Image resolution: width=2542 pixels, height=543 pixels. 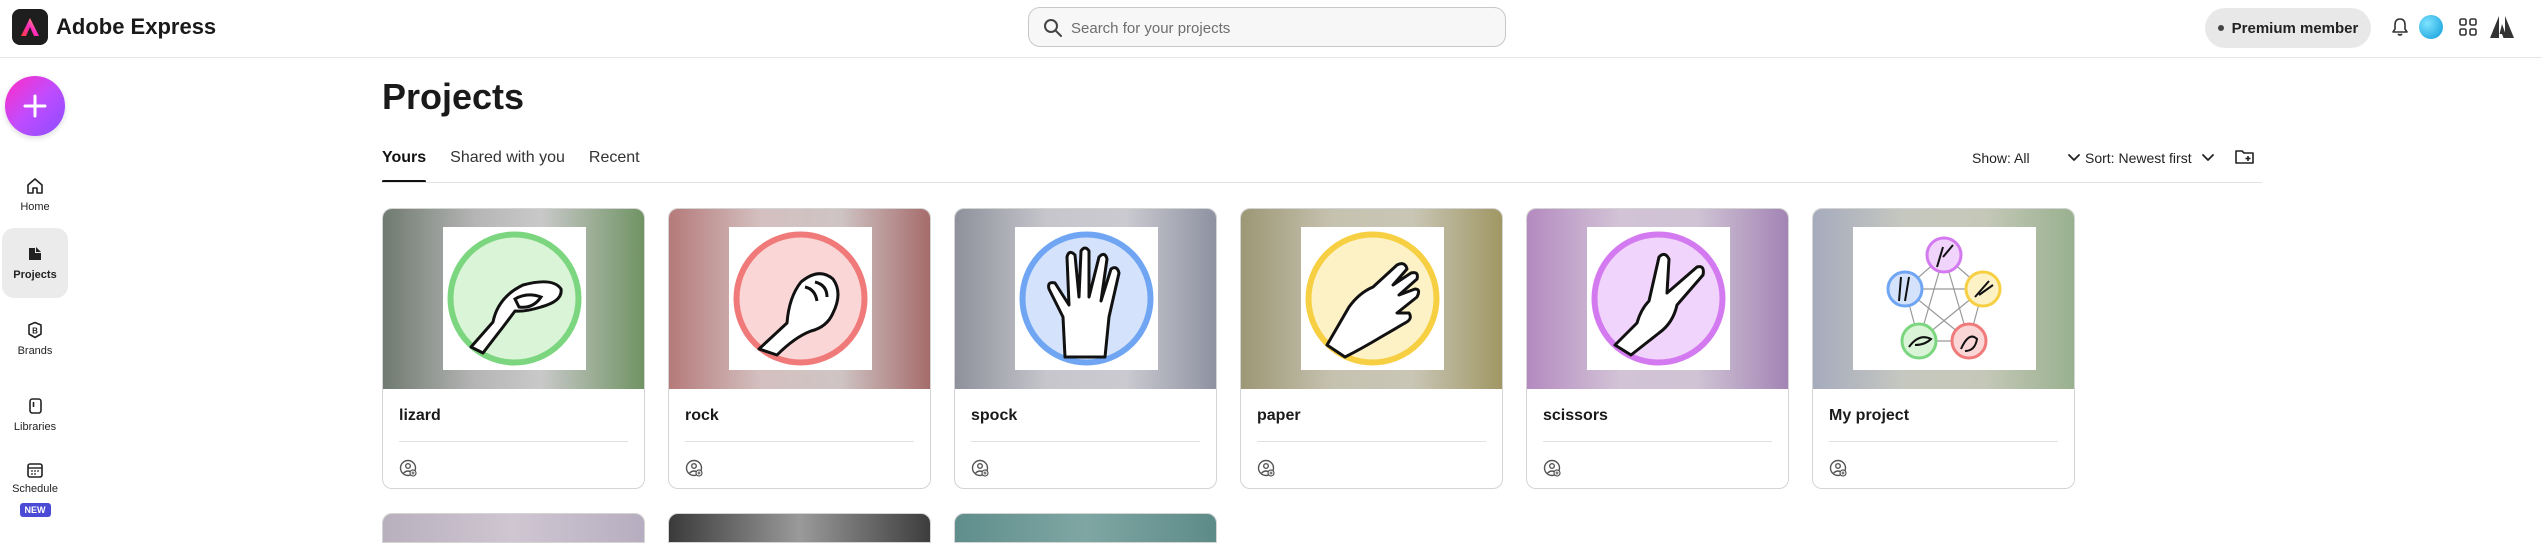 I want to click on search-icon, so click(x=1053, y=30).